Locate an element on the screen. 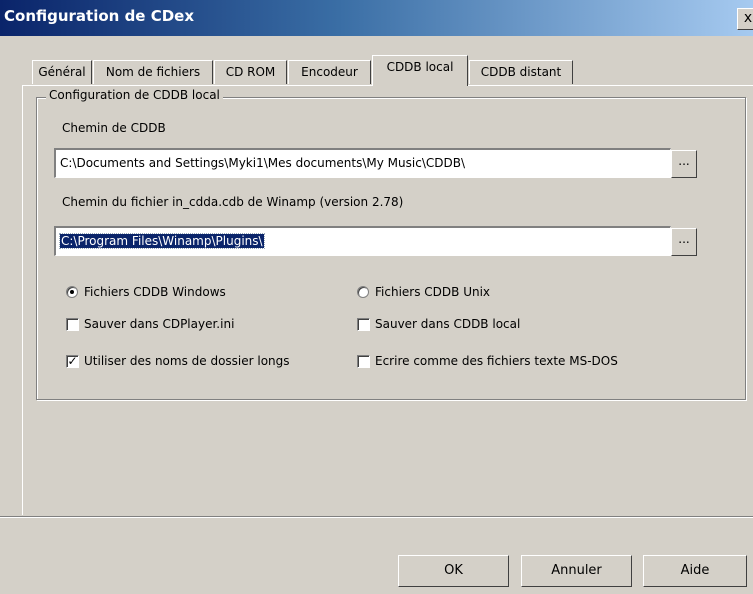 This screenshot has width=753, height=594. tab-label: CDDB distant is located at coordinates (521, 72).